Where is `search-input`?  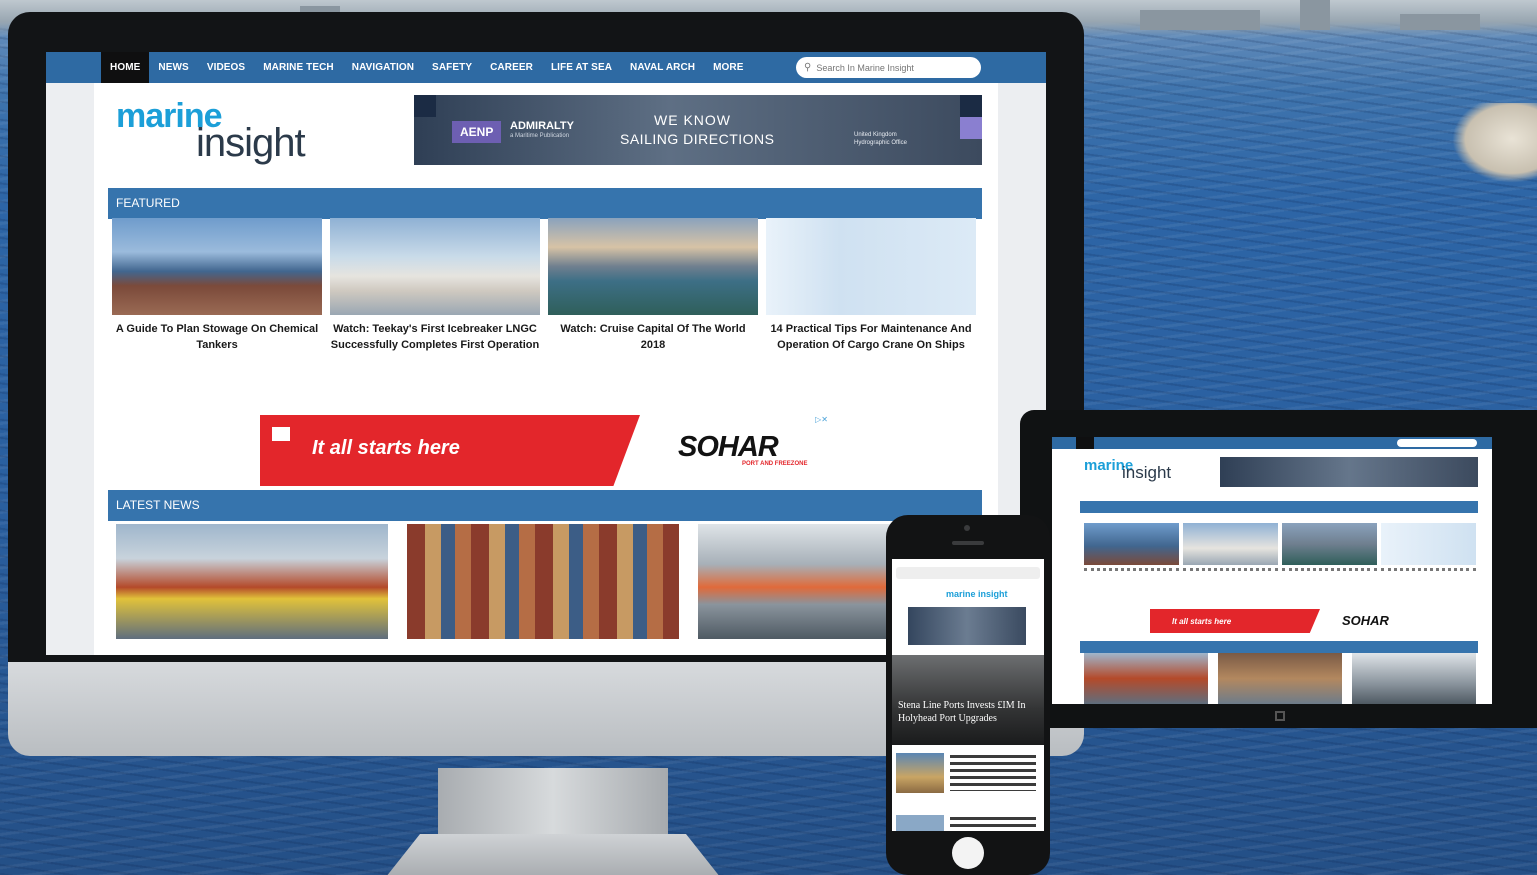
search-input is located at coordinates (891, 67).